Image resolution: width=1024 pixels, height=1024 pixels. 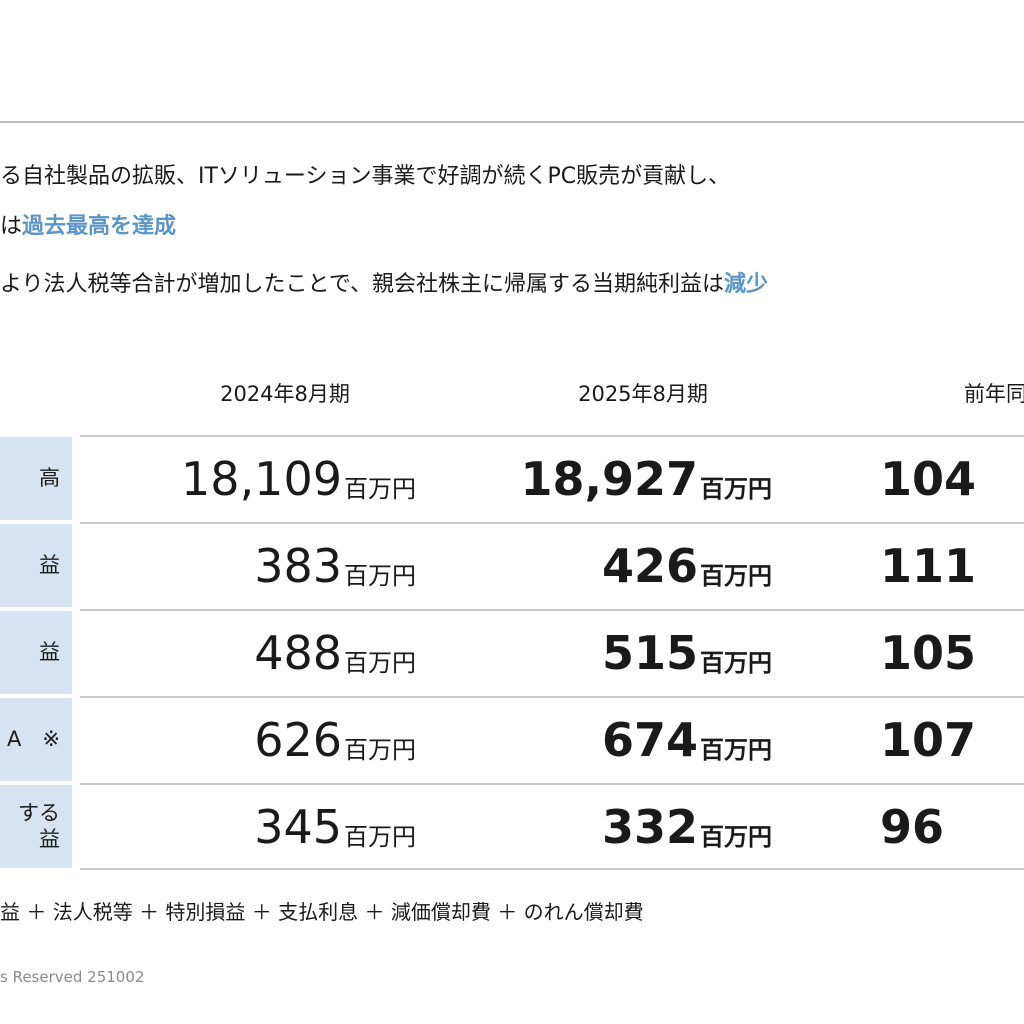 What do you see at coordinates (928, 739) in the screenshot?
I see `value-yoy: 107` at bounding box center [928, 739].